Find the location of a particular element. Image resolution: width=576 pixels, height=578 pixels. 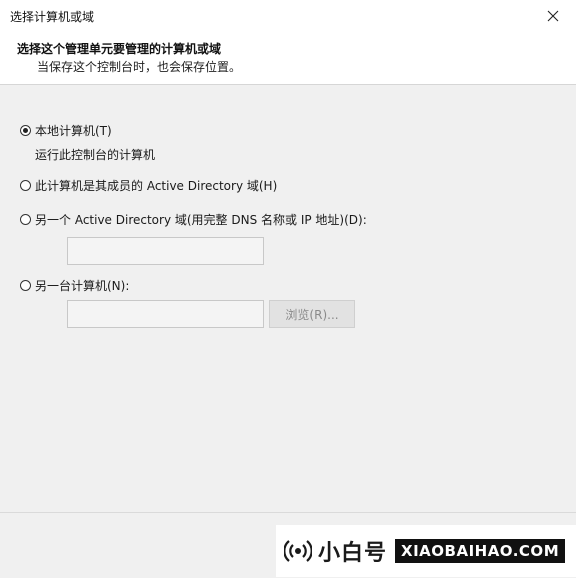

option-local-description: 运行此控制台的计算机 is located at coordinates (95, 155).